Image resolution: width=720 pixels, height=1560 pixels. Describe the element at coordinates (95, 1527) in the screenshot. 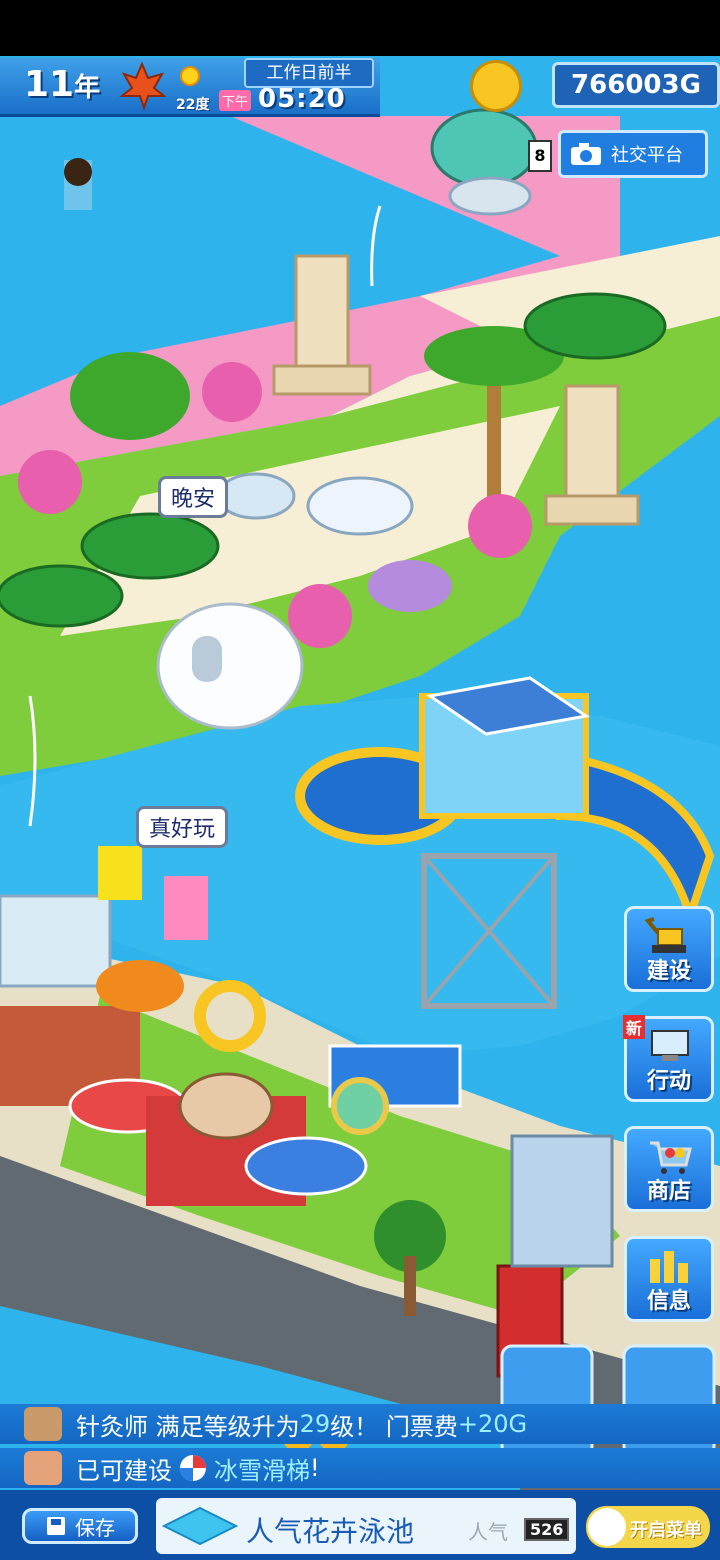

I see `save-label: 保存` at that location.